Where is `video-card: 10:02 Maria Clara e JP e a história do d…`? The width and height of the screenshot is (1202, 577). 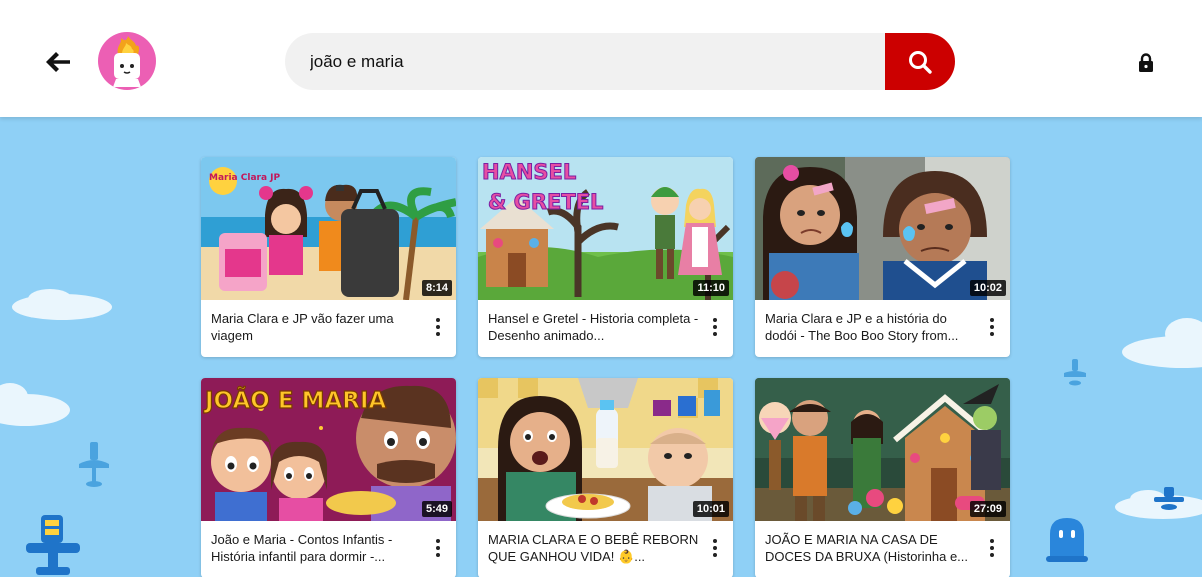 video-card: 10:02 Maria Clara e JP e a história do d… is located at coordinates (882, 257).